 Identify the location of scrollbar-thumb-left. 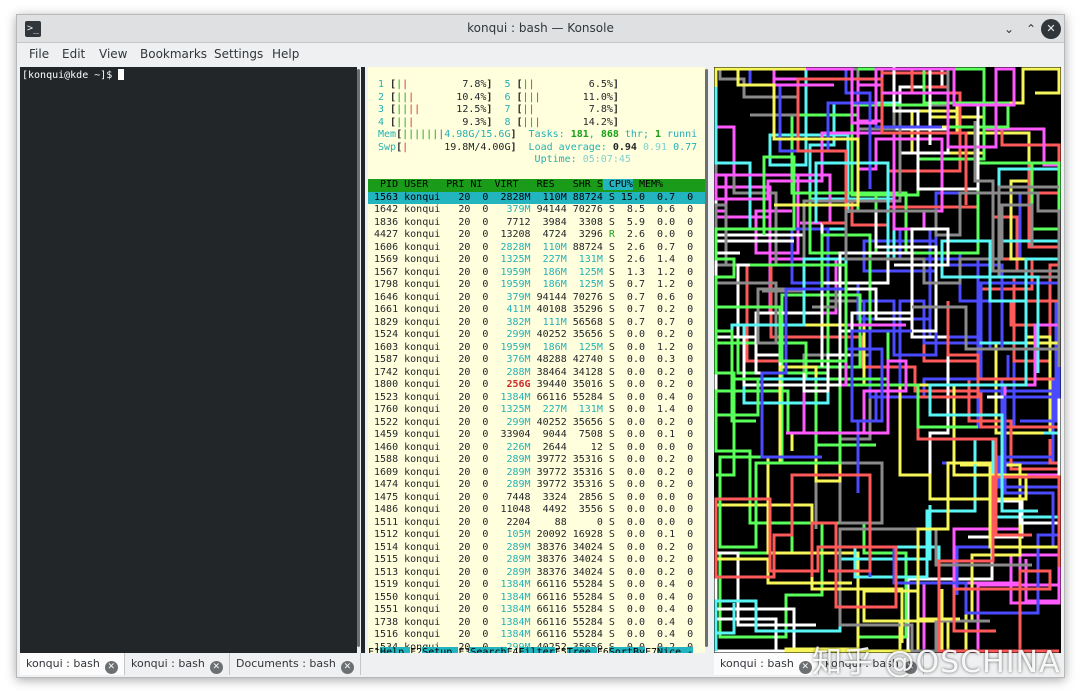
(358, 358).